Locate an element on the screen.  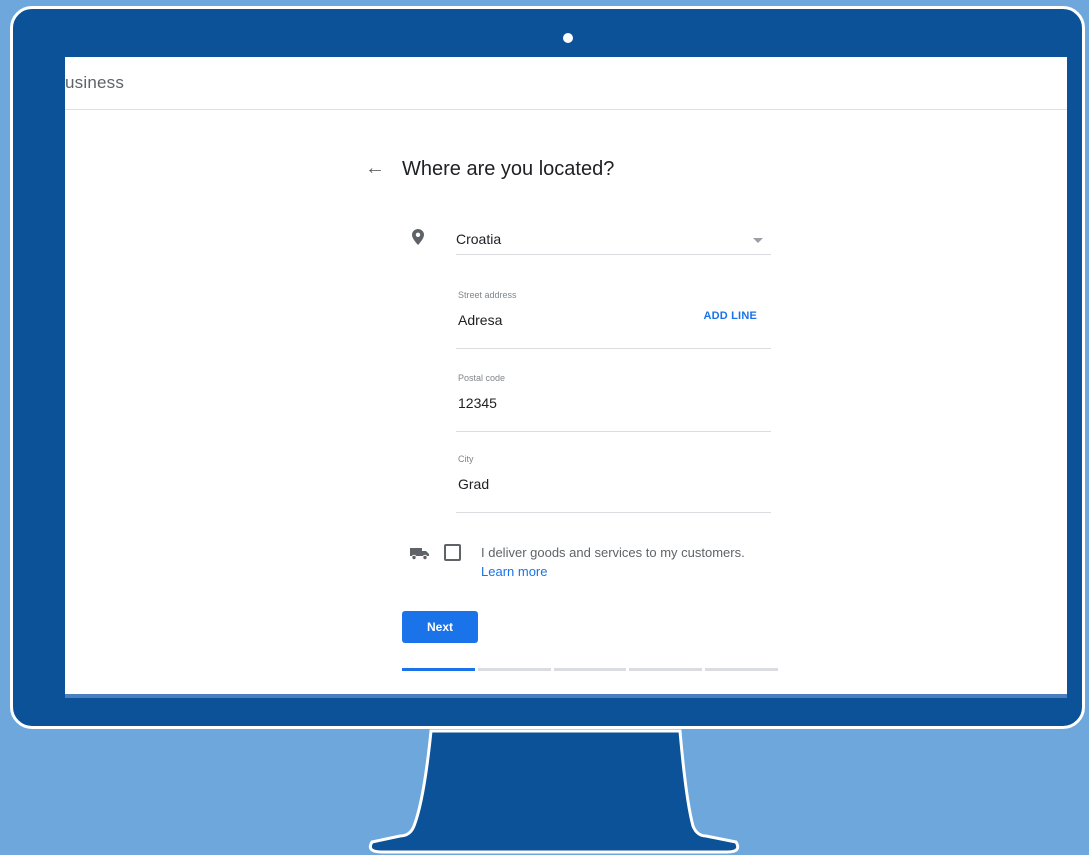
postal-code-field: Postal code 12345 is located at coordinates (613, 402).